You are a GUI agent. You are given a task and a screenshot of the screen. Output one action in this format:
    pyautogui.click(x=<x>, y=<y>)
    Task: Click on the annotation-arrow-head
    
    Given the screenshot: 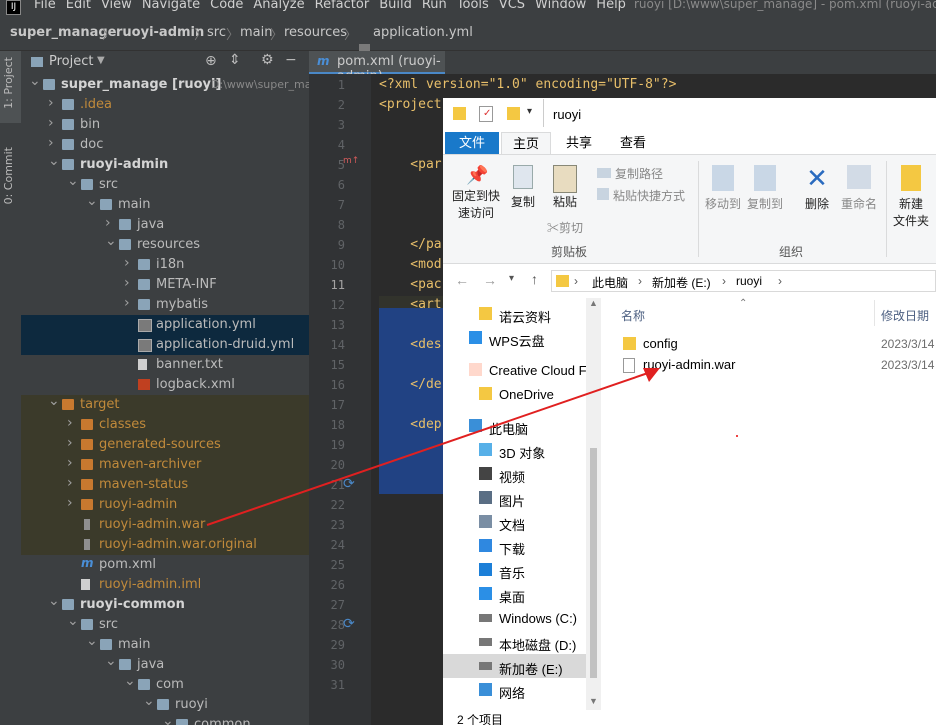 What is the action you would take?
    pyautogui.click(x=651, y=375)
    